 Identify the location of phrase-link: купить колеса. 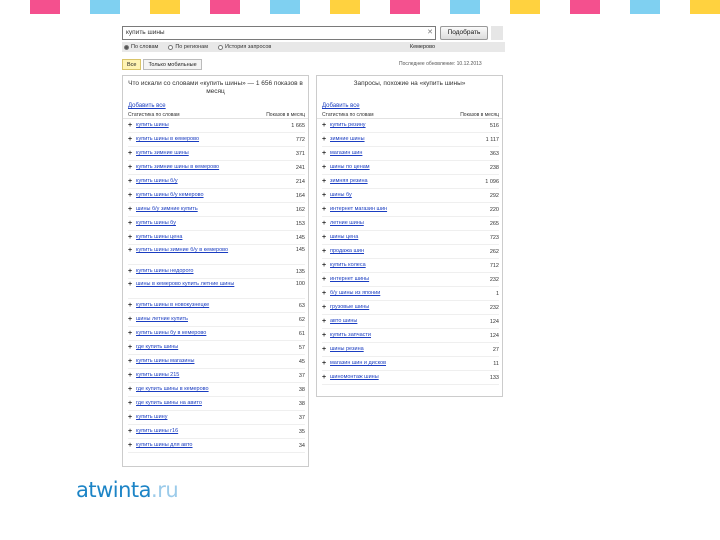
(400, 265).